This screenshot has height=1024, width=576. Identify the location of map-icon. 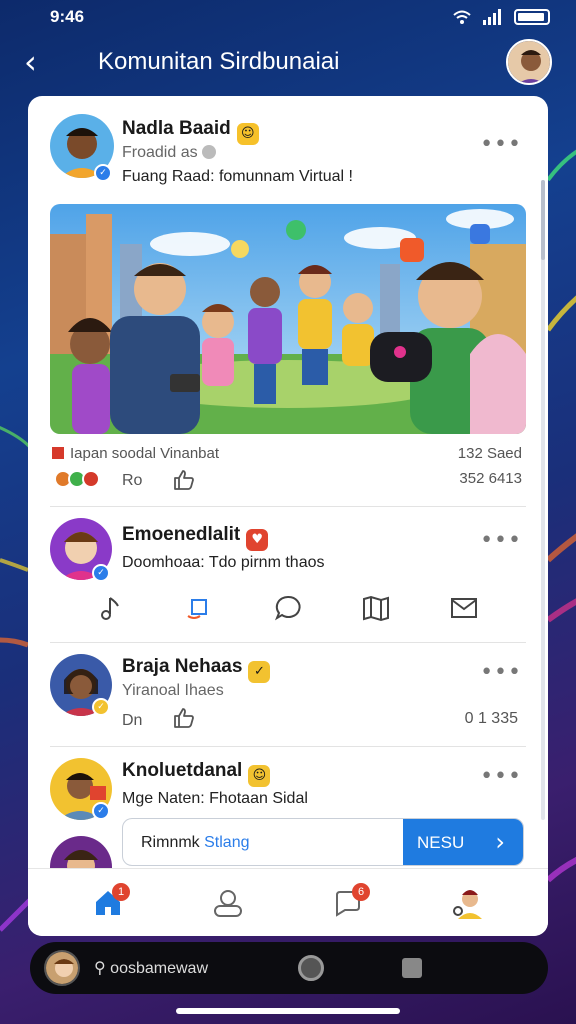
(376, 608).